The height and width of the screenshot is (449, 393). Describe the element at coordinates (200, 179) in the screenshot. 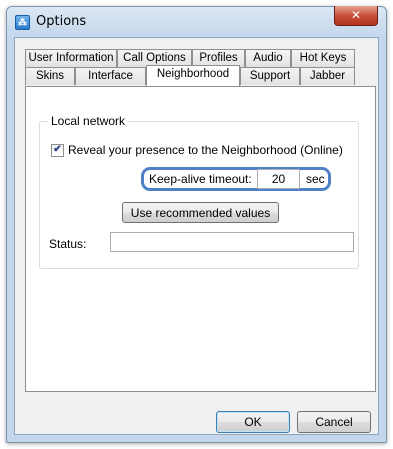

I see `keepalive-label: Keep-alive timeout:` at that location.